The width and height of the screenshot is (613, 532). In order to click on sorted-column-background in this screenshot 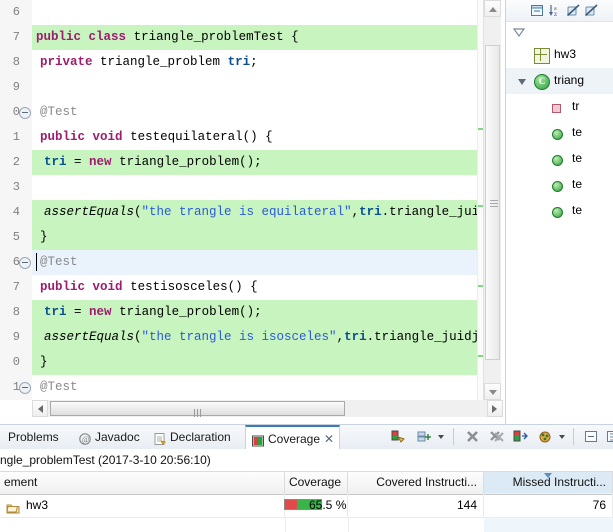, I will do `click(548, 525)`.